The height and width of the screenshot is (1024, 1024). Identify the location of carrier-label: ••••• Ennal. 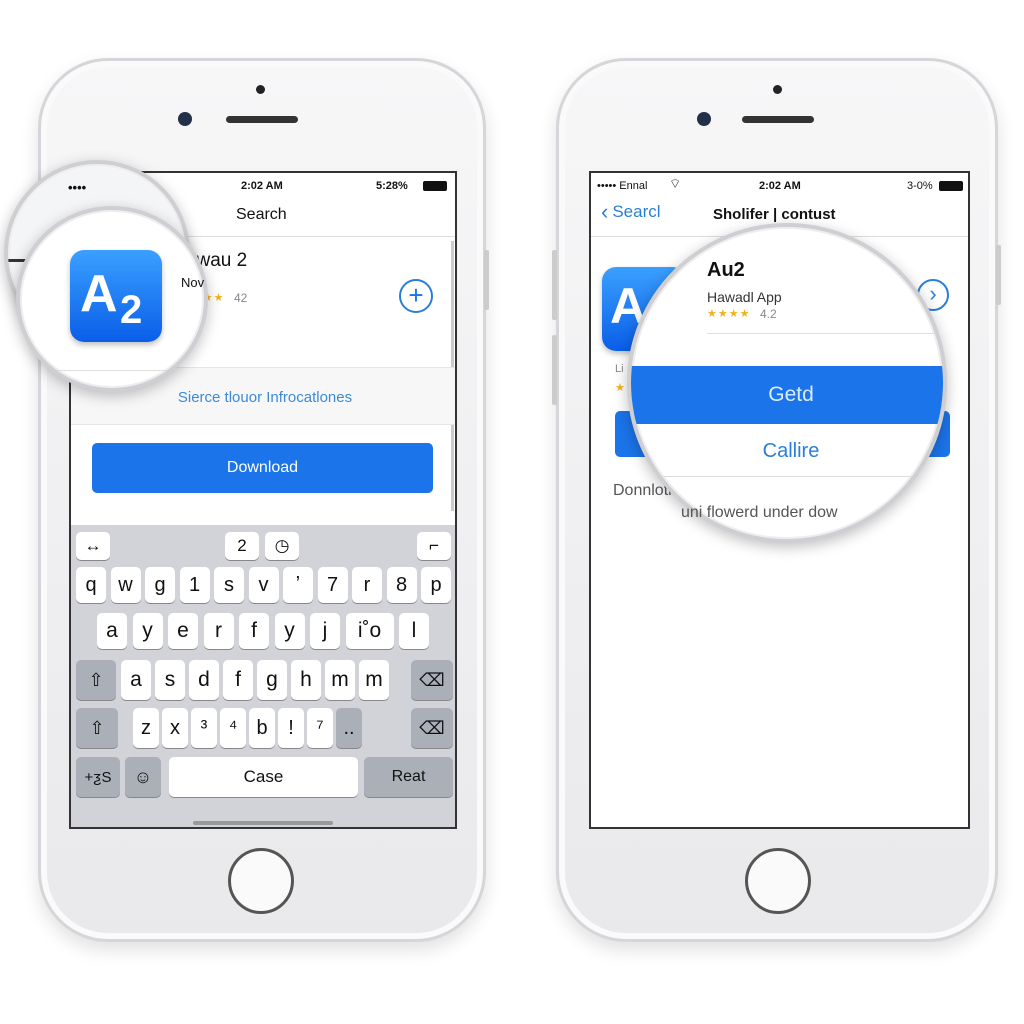
(622, 186).